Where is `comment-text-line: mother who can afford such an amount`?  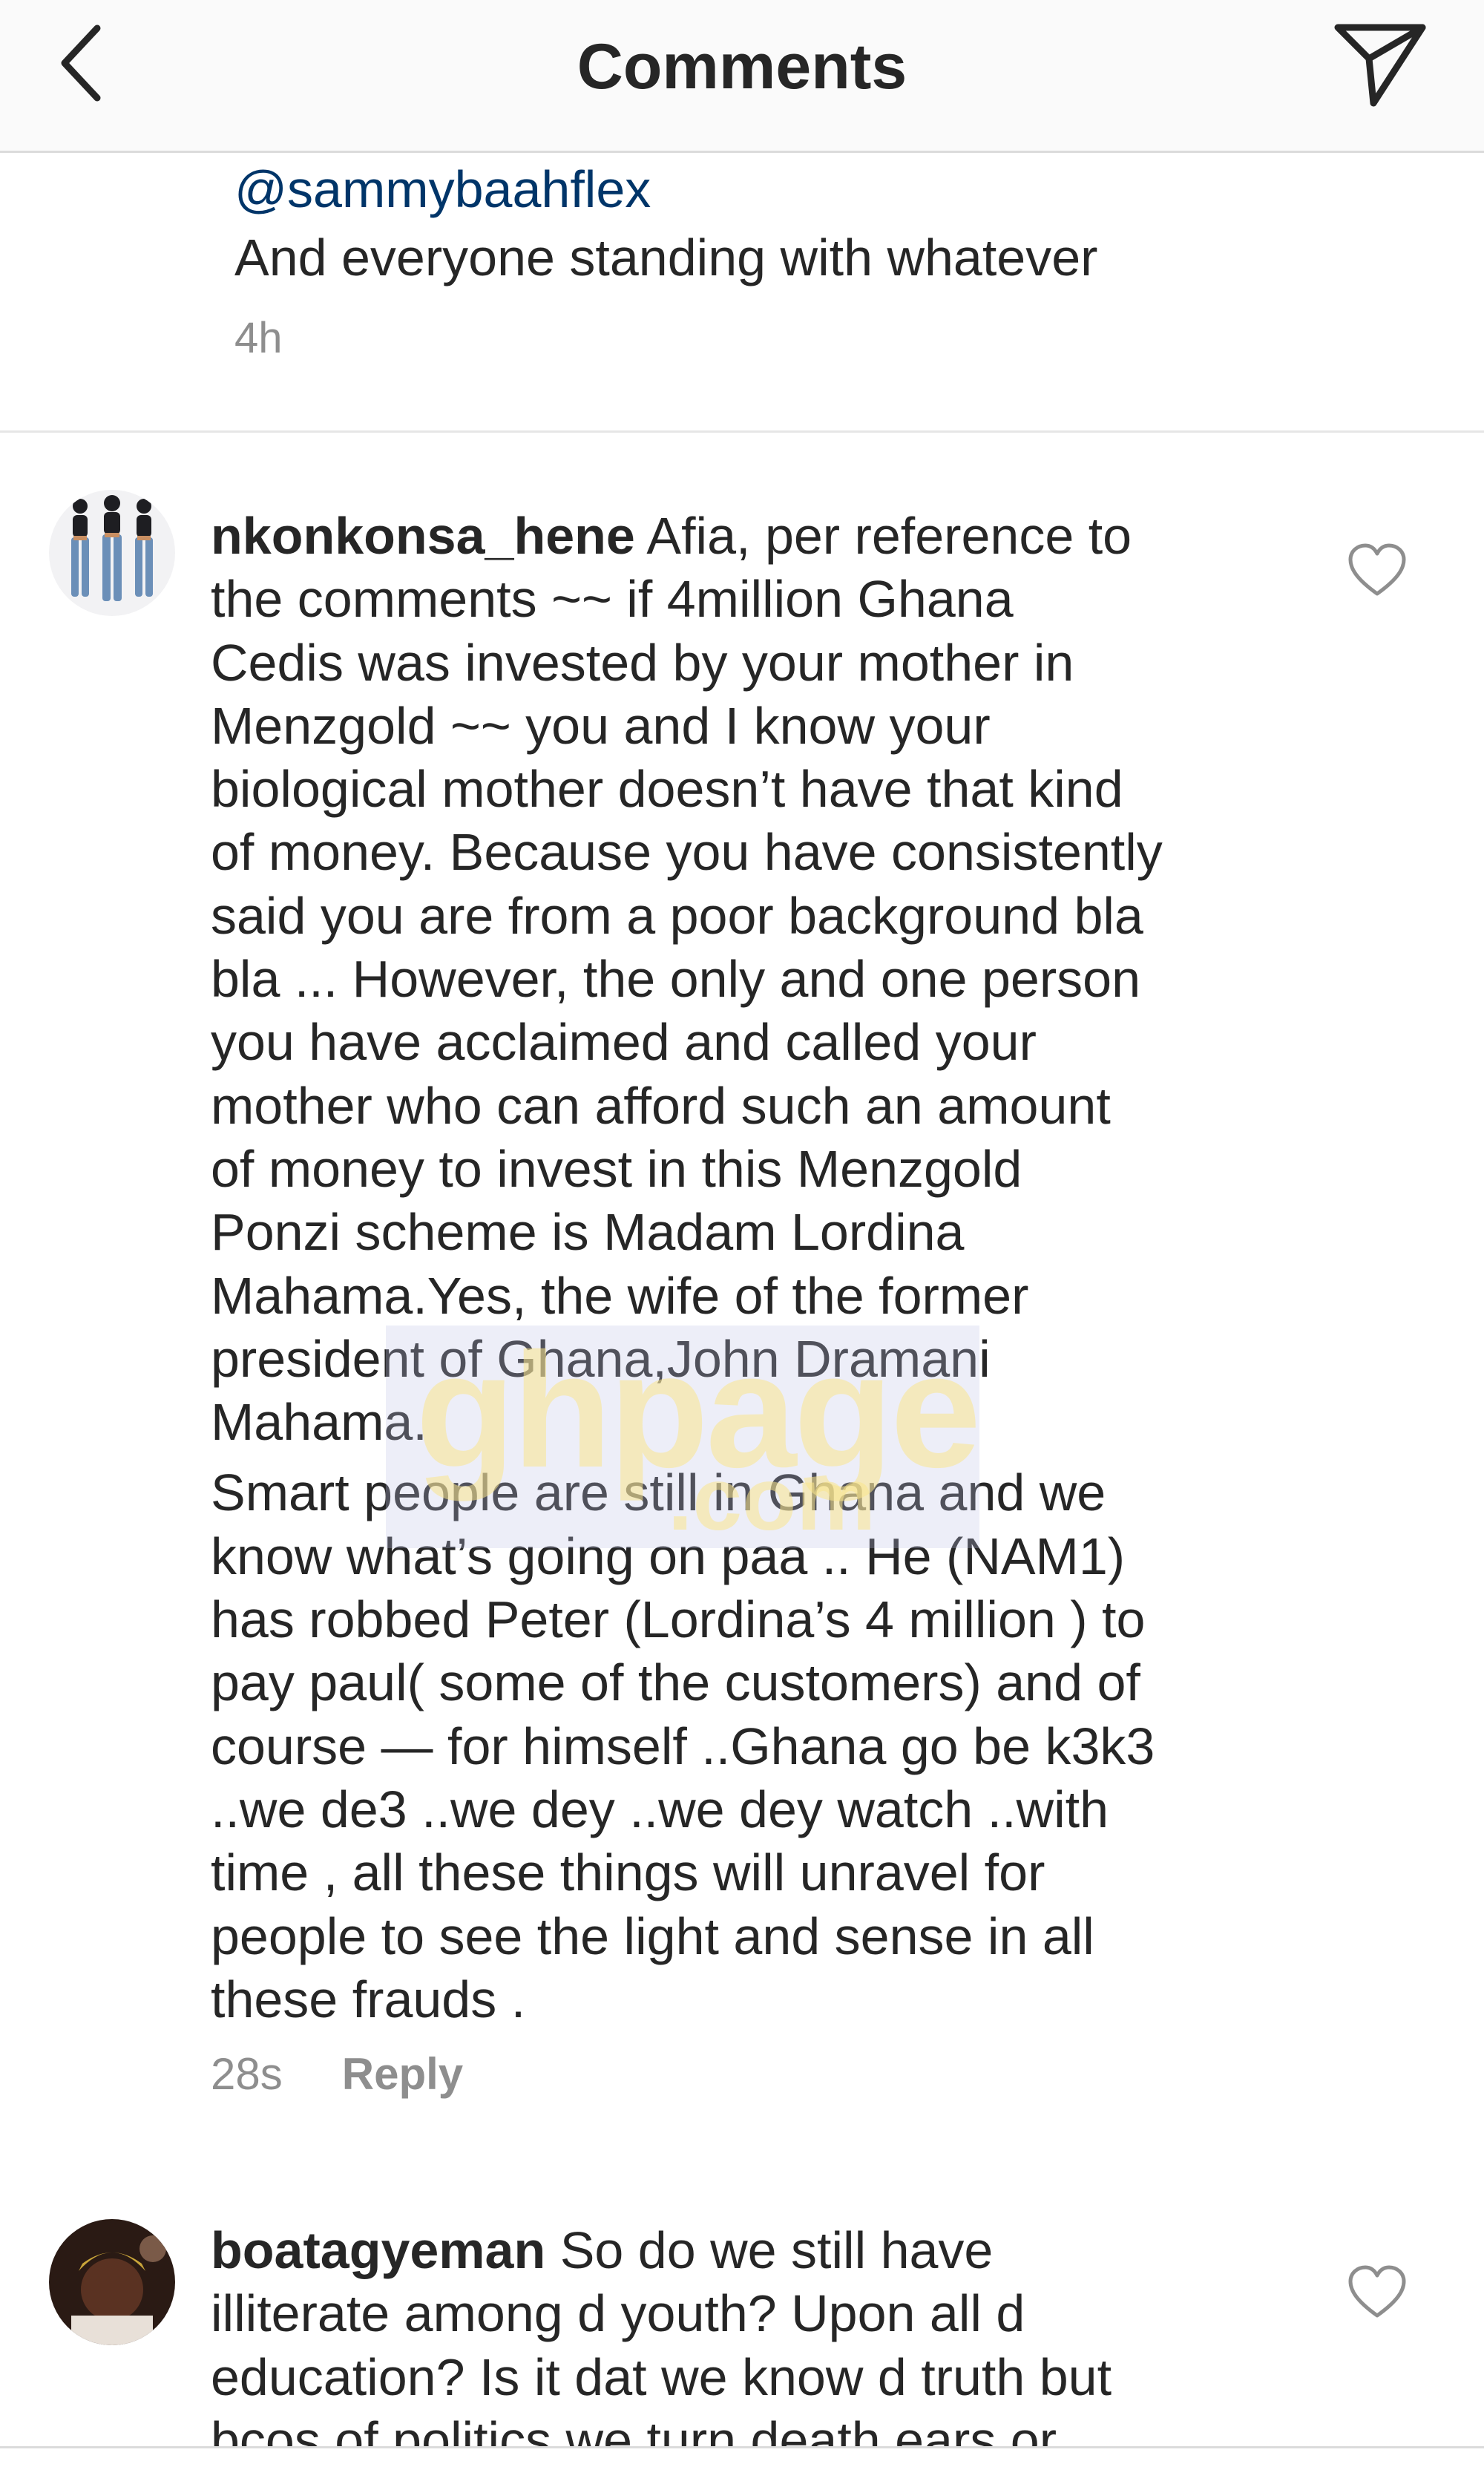 comment-text-line: mother who can afford such an amount is located at coordinates (661, 1105).